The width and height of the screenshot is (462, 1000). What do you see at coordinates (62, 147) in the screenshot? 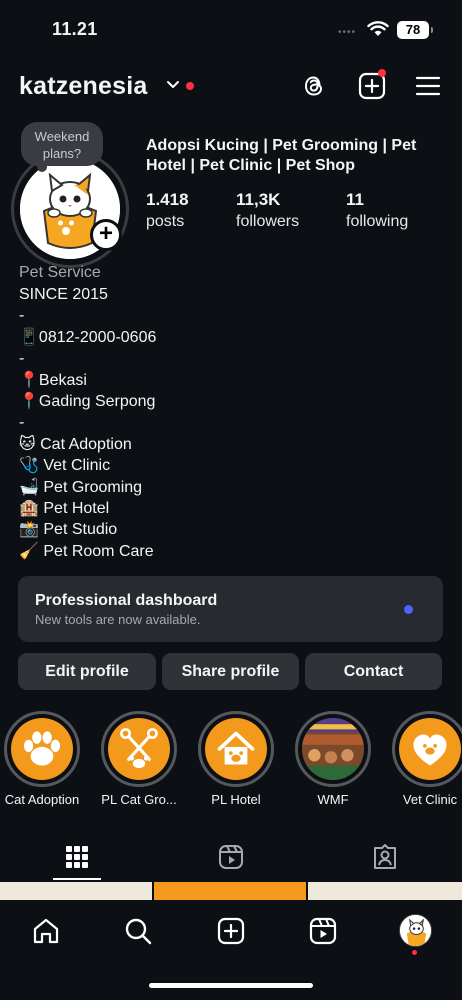
I see `note-bubble: Weekend plans?` at bounding box center [62, 147].